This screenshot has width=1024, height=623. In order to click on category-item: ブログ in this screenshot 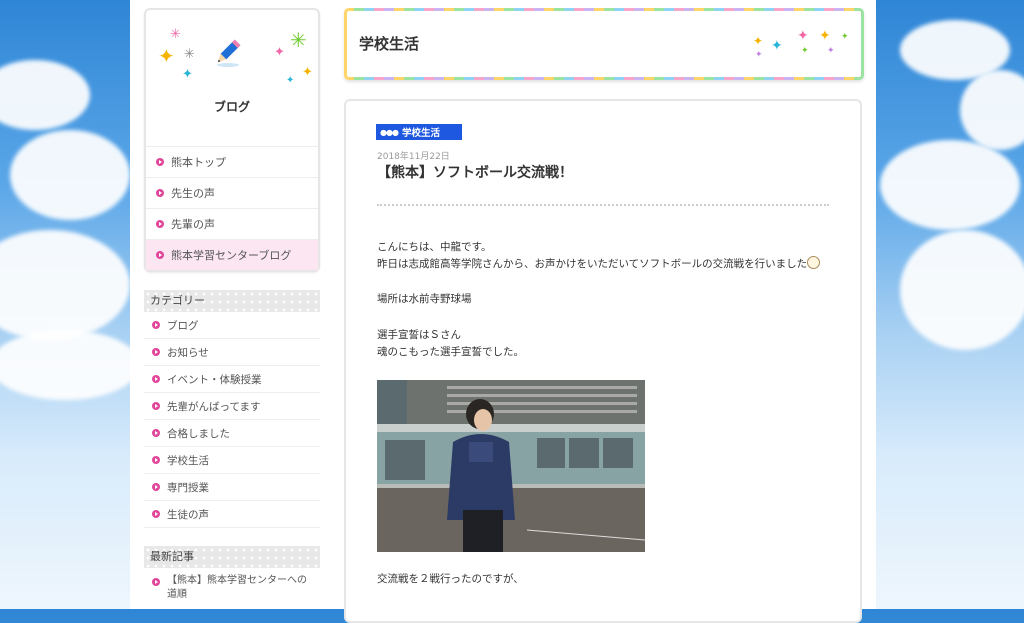, I will do `click(232, 325)`.